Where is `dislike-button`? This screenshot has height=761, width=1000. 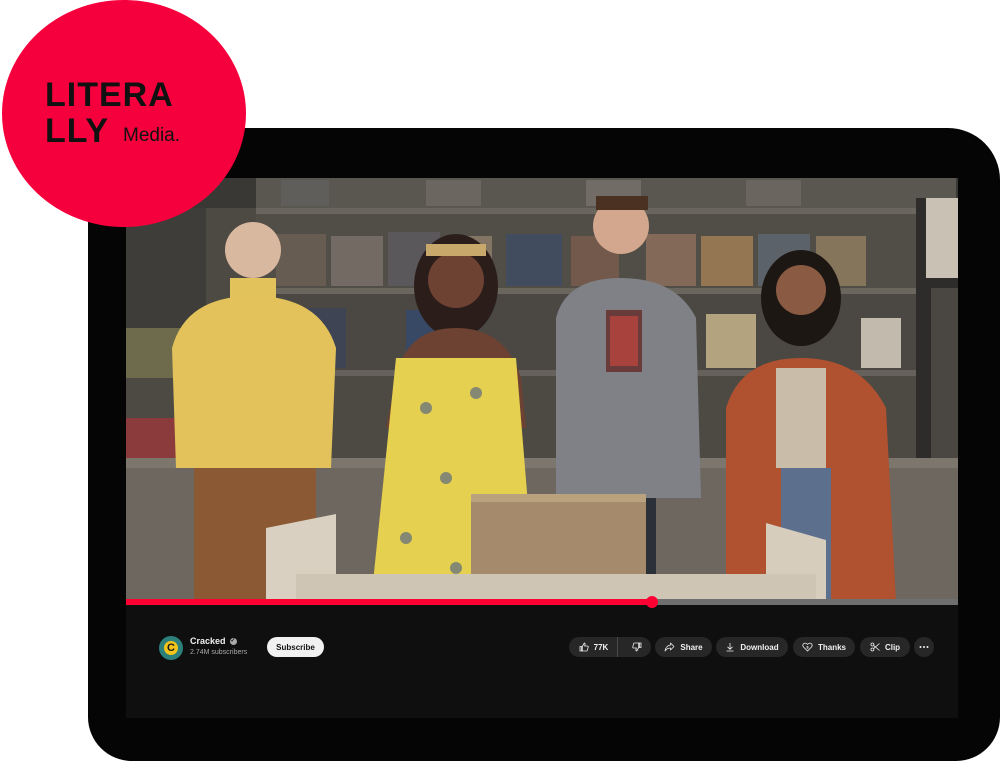
dislike-button is located at coordinates (637, 647).